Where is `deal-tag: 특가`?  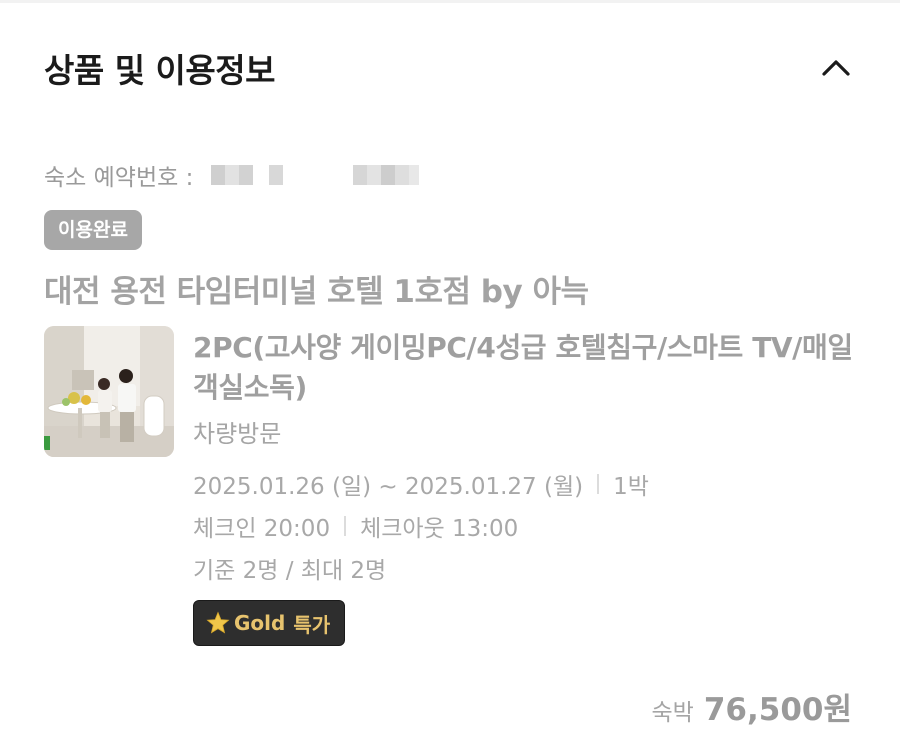 deal-tag: 특가 is located at coordinates (312, 624).